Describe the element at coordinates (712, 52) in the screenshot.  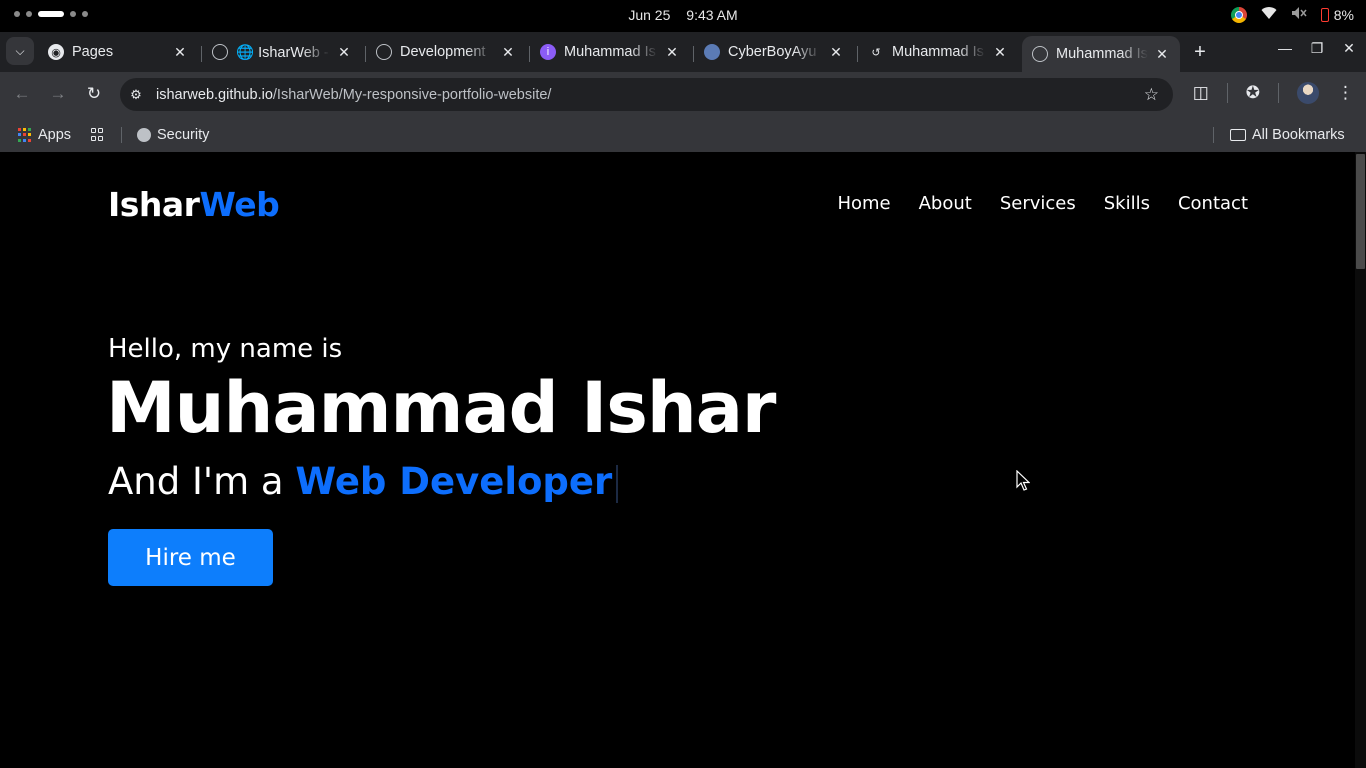
I see `avatar-icon` at that location.